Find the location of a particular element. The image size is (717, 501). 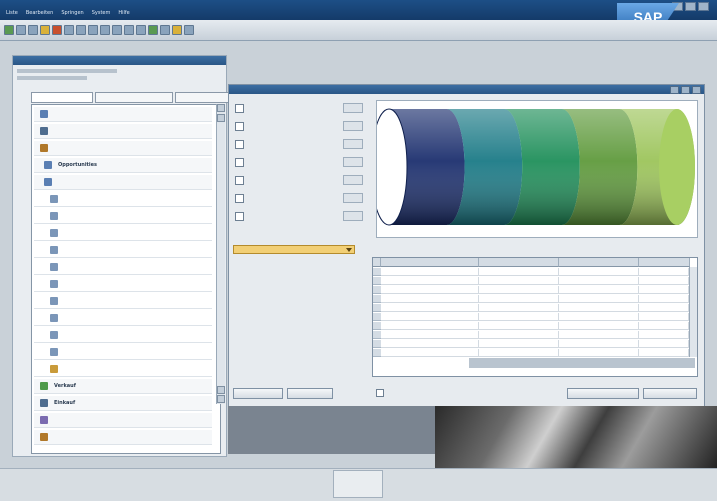

funnel-end-cap is located at coordinates (677, 167).